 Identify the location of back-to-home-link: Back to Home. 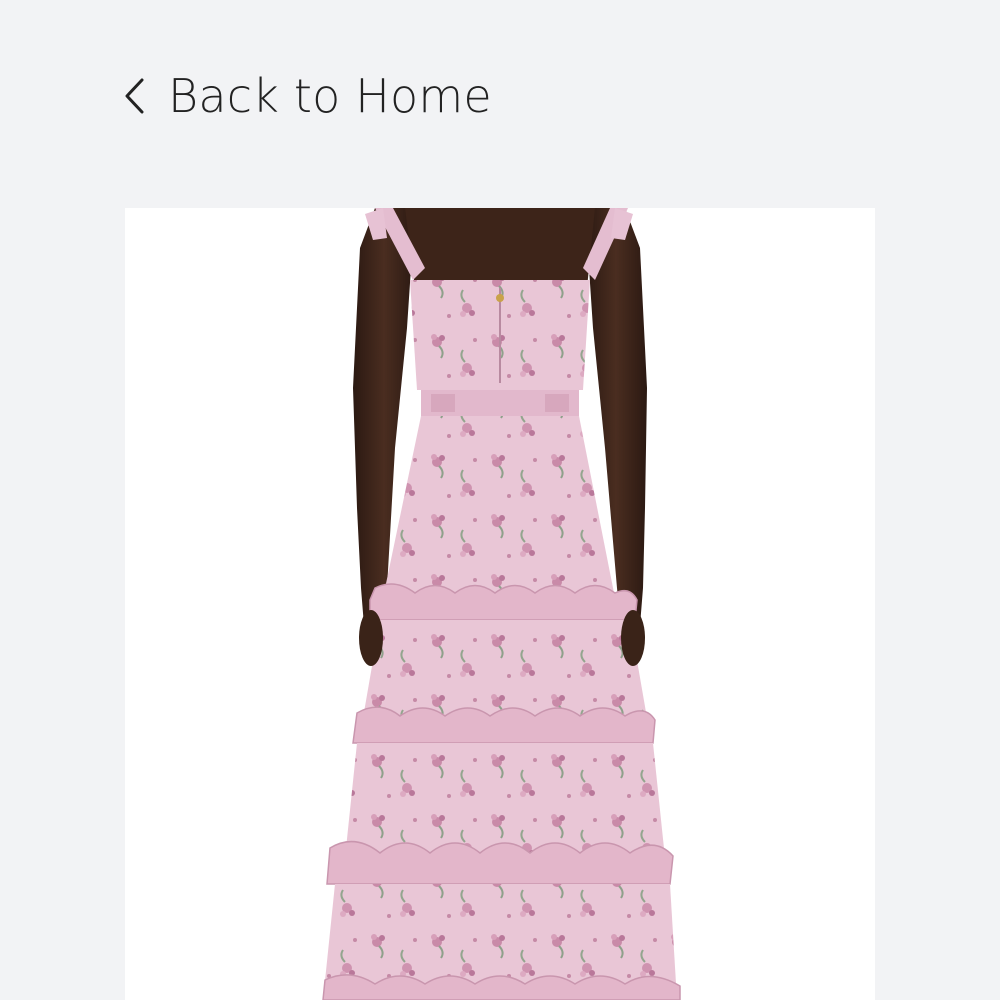
(307, 96).